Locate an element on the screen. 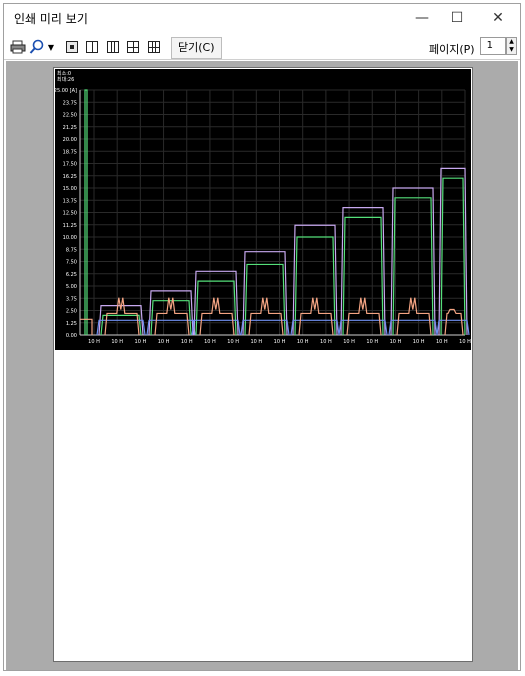  y-tick-label: 5.00 is located at coordinates (71, 287).